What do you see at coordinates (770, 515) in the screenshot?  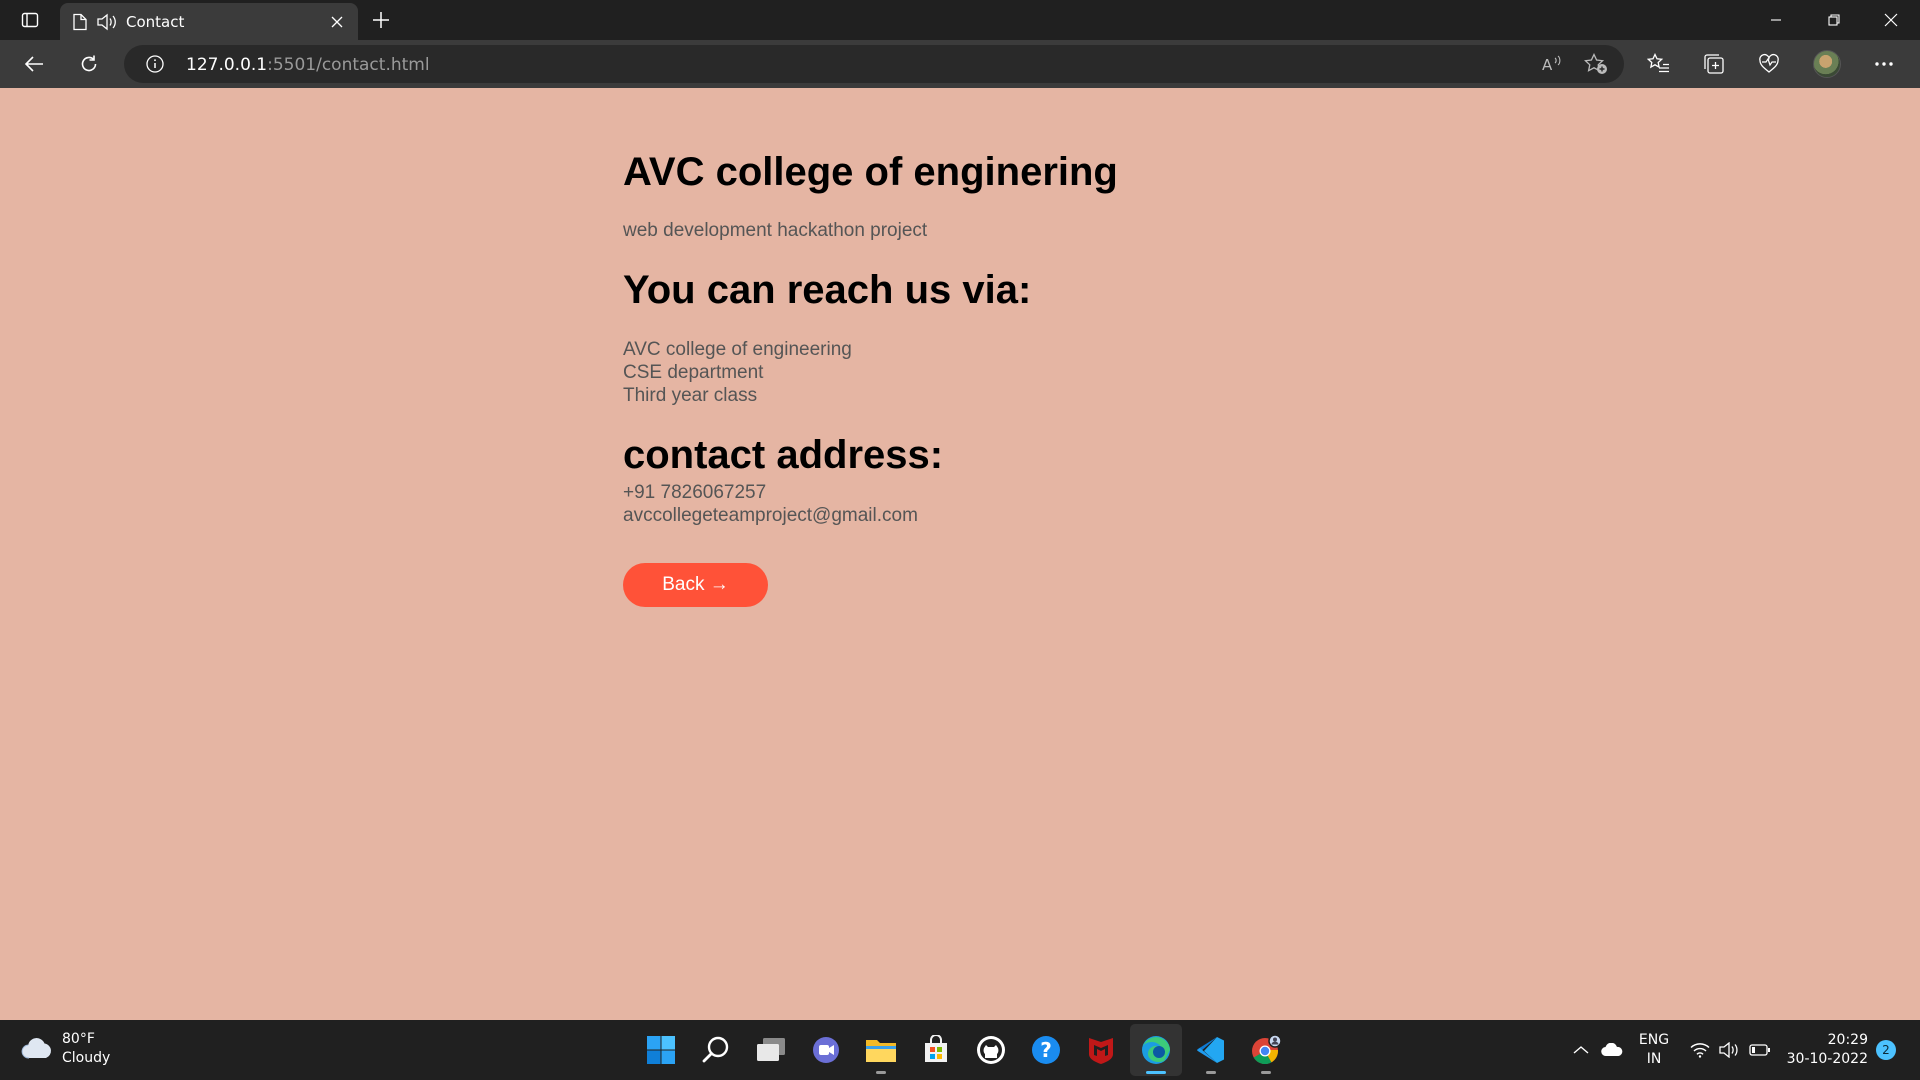 I see `email-address: avccollegeteamproject@gmail.com` at bounding box center [770, 515].